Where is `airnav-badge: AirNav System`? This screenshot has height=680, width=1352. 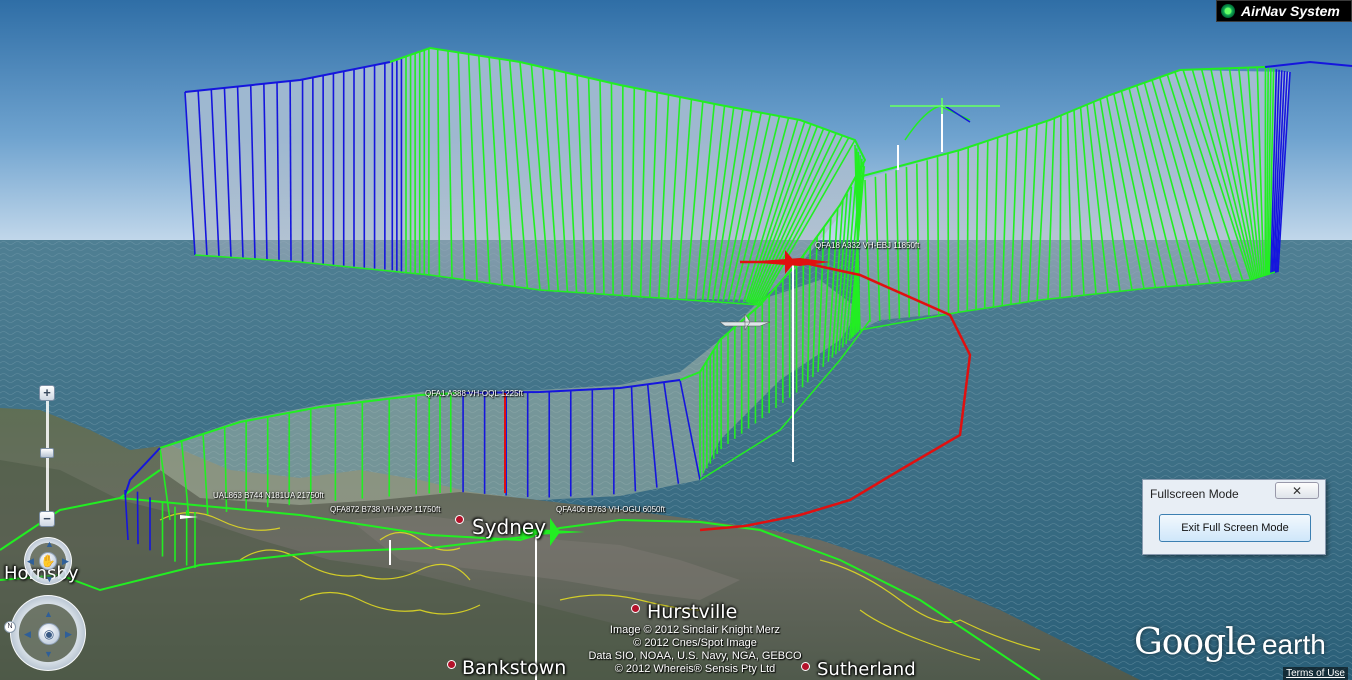
airnav-badge: AirNav System is located at coordinates (1284, 11).